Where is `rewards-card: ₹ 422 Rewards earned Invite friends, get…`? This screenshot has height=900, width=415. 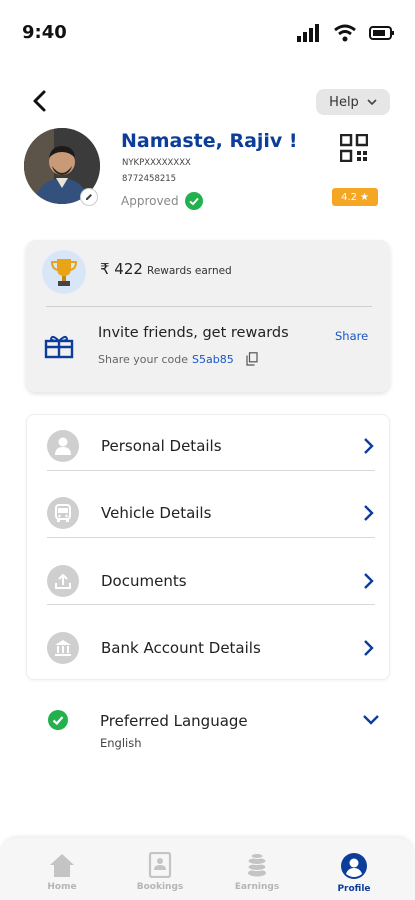
rewards-card: ₹ 422 Rewards earned Invite friends, get… is located at coordinates (208, 316).